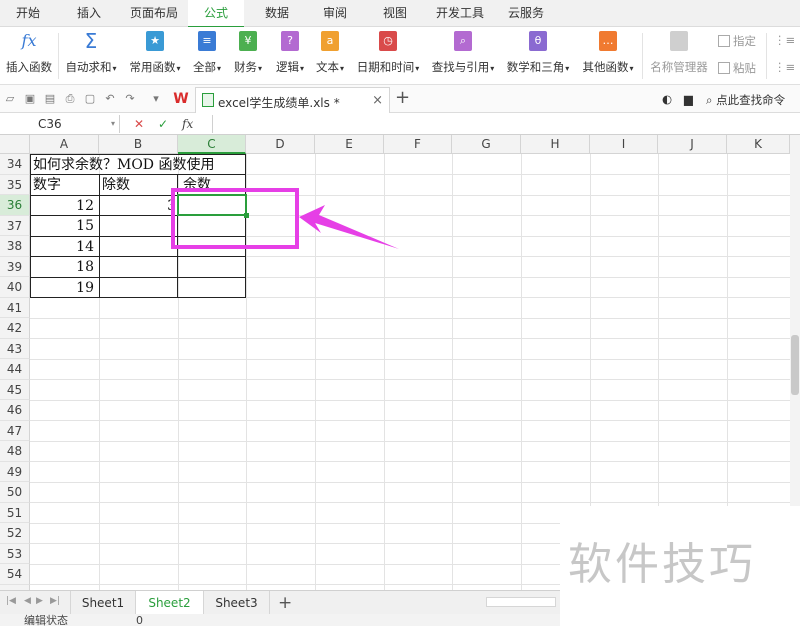 Image resolution: width=800 pixels, height=626 pixels. I want to click on formula-input, so click(505, 124).